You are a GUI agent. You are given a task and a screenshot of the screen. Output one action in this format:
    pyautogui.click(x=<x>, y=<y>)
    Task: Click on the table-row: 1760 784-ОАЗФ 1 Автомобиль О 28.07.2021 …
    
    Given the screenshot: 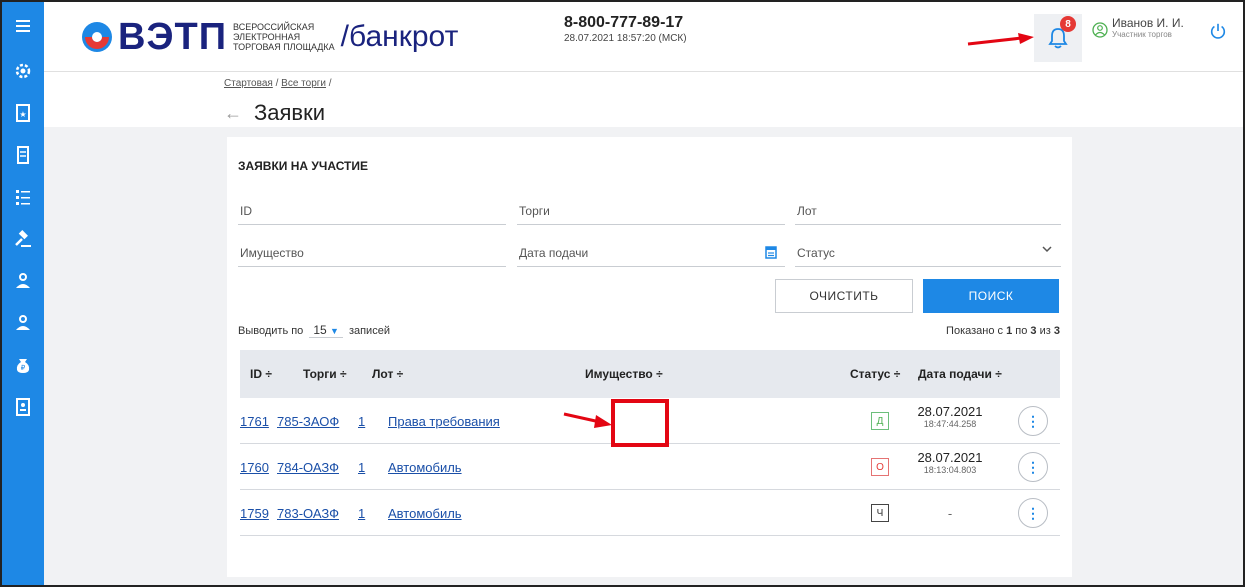 What is the action you would take?
    pyautogui.click(x=650, y=467)
    